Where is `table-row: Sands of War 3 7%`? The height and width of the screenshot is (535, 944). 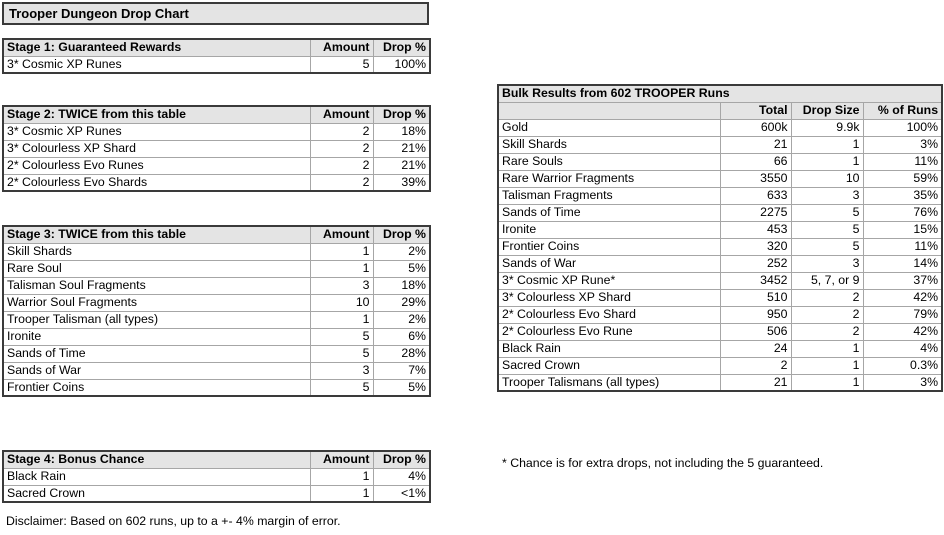
table-row: Sands of War 3 7% is located at coordinates (216, 370).